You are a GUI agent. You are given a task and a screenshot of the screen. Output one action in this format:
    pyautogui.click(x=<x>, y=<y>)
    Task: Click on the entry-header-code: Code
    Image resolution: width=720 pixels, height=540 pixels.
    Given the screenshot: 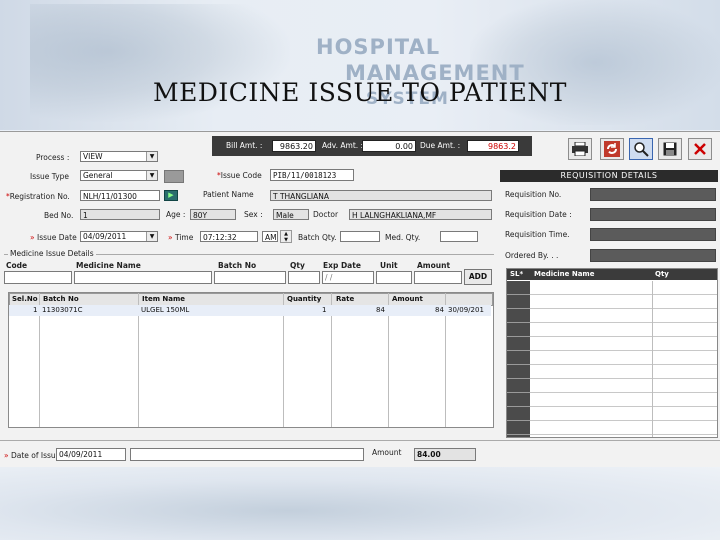 What is the action you would take?
    pyautogui.click(x=17, y=265)
    